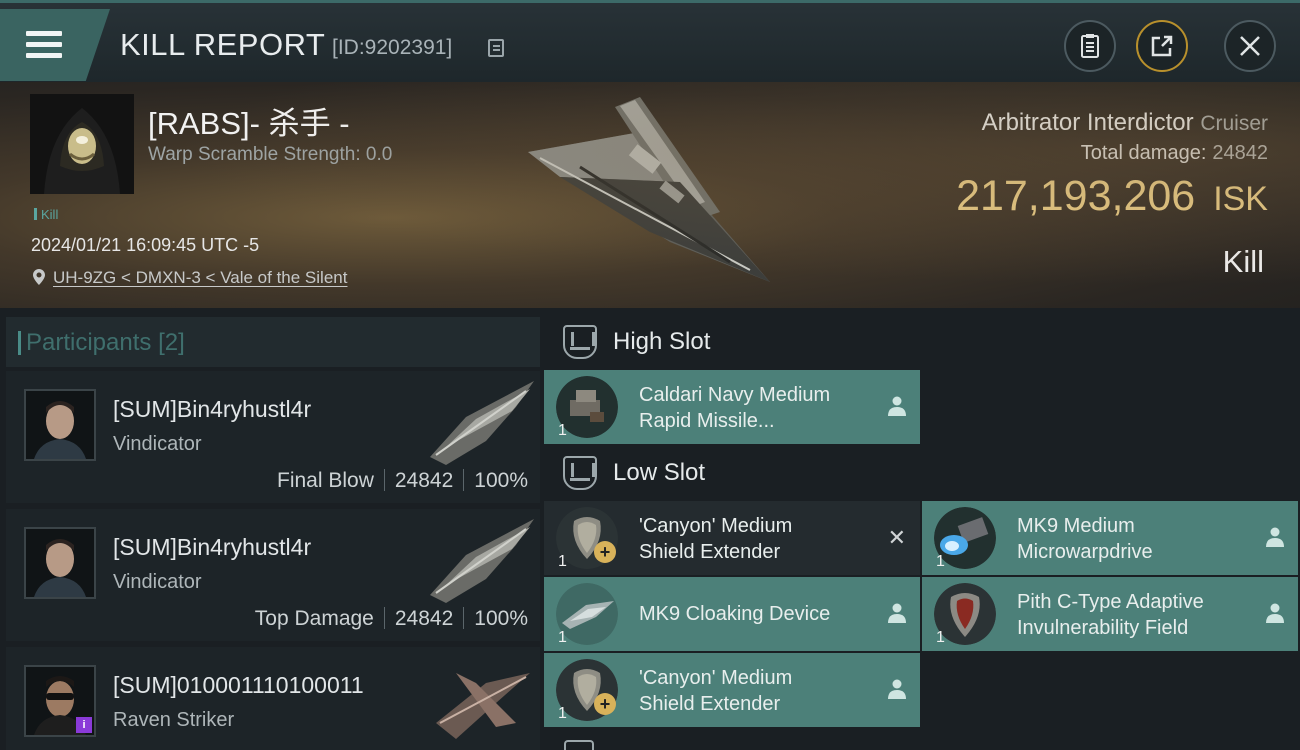 This screenshot has height=750, width=1300. Describe the element at coordinates (84, 725) in the screenshot. I see `info-badge: i` at that location.